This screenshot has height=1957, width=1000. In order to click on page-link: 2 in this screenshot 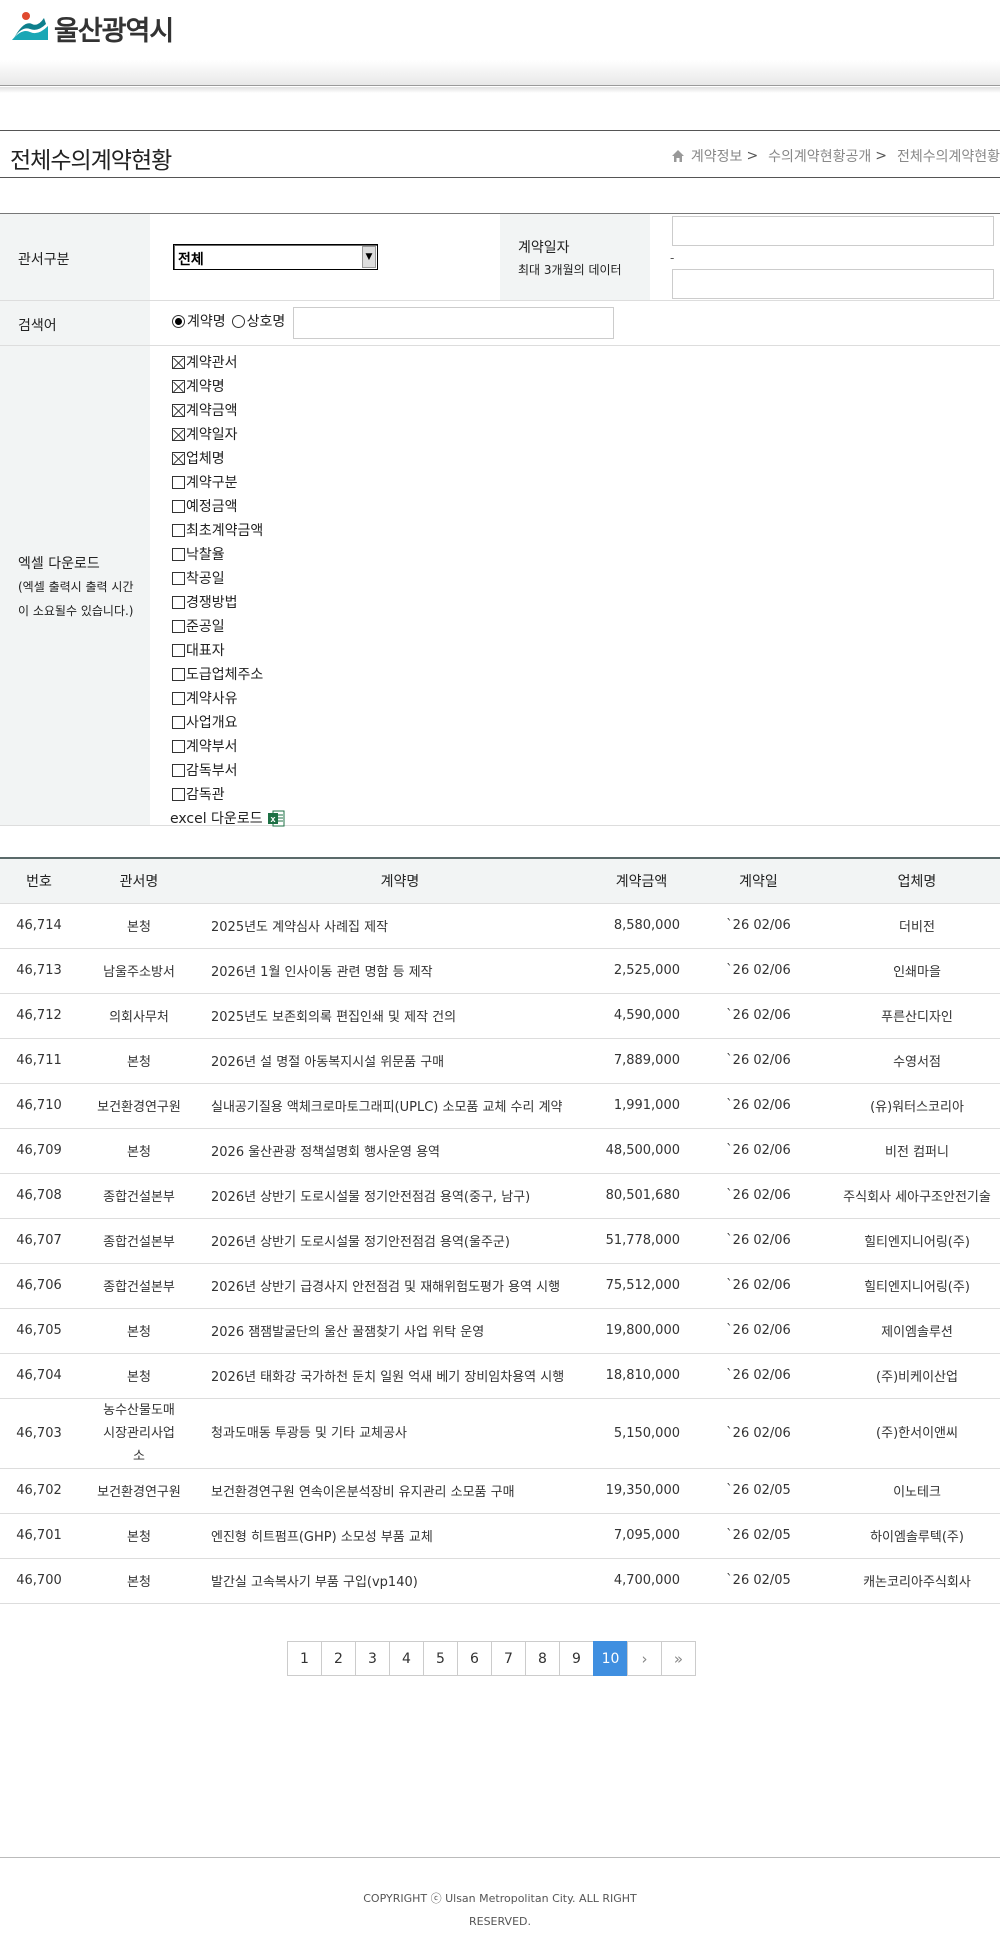, I will do `click(338, 1658)`.